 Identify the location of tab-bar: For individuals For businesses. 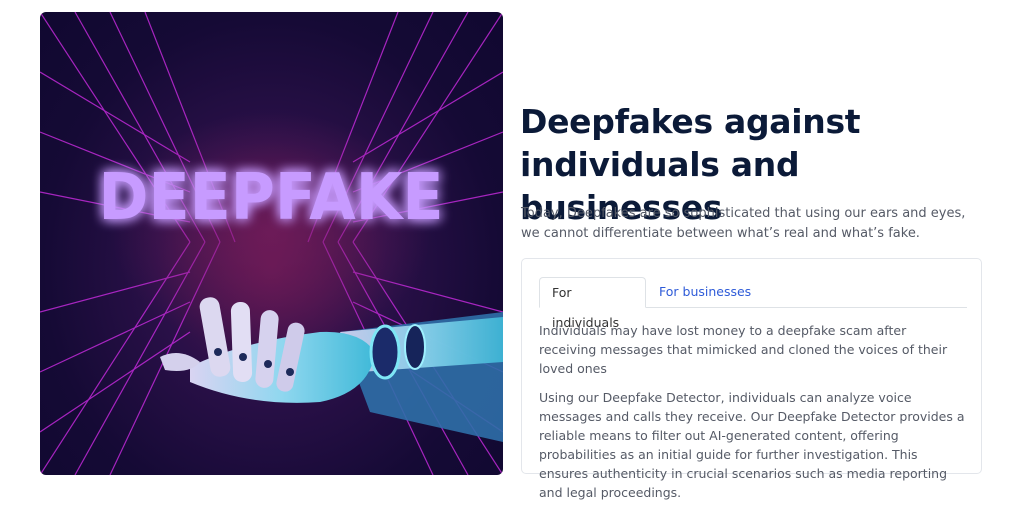
(753, 303).